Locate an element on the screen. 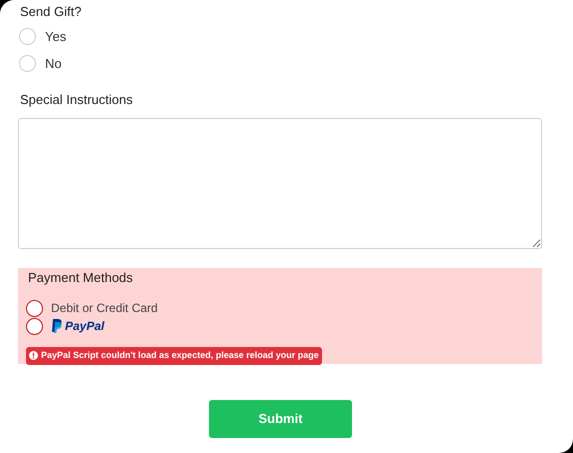  option-label: Yes is located at coordinates (55, 37).